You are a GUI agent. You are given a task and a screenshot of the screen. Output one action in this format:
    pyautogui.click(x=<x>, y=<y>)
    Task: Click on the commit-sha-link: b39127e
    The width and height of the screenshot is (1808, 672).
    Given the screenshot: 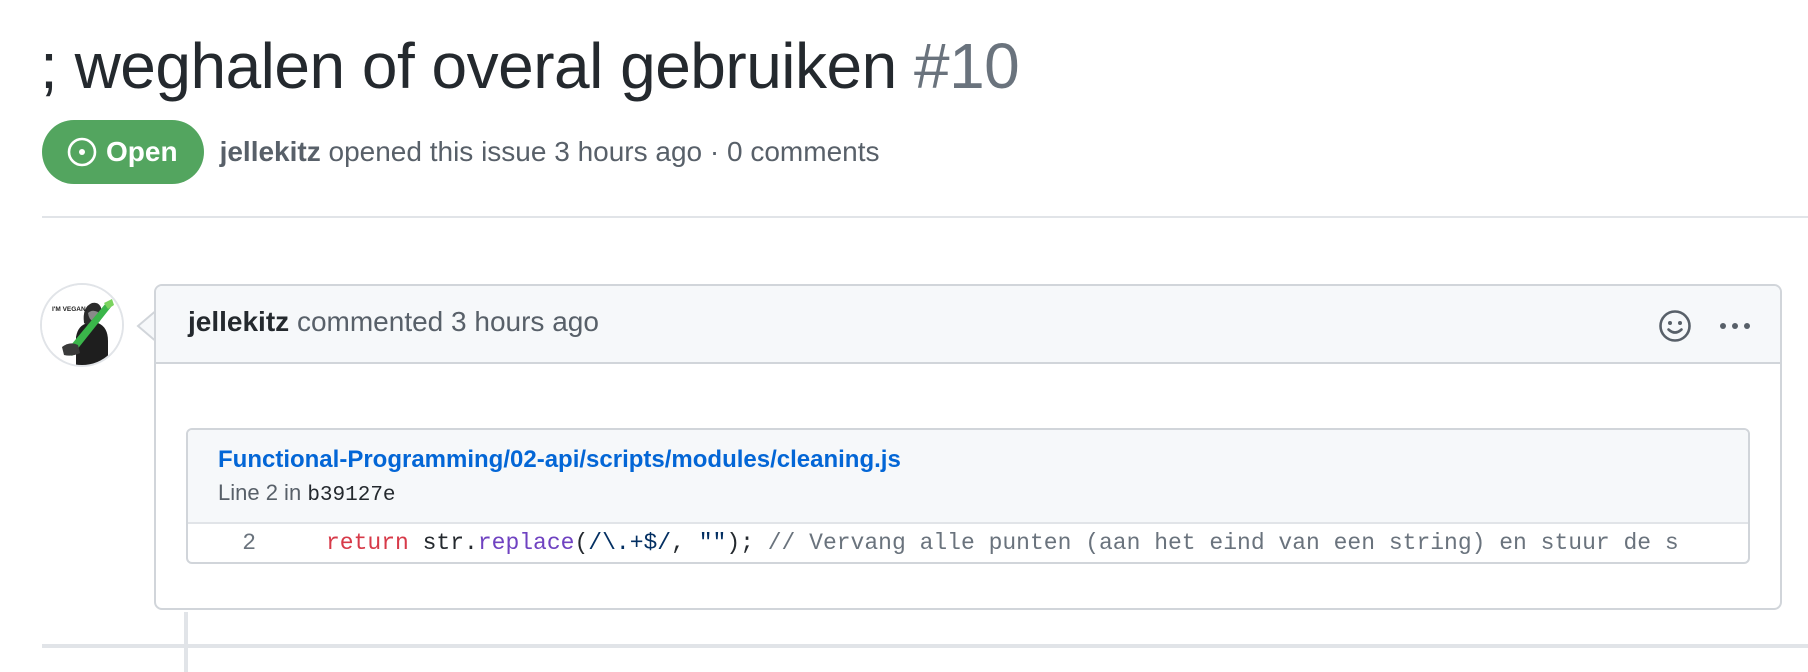 What is the action you would take?
    pyautogui.click(x=351, y=495)
    